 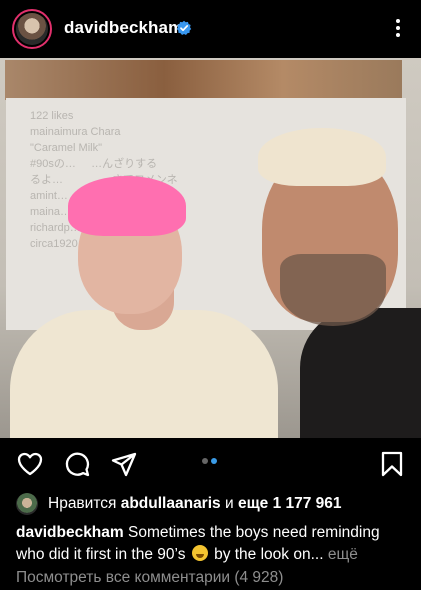 I want to click on poster-text-line: 122 likes, so click(x=52, y=116).